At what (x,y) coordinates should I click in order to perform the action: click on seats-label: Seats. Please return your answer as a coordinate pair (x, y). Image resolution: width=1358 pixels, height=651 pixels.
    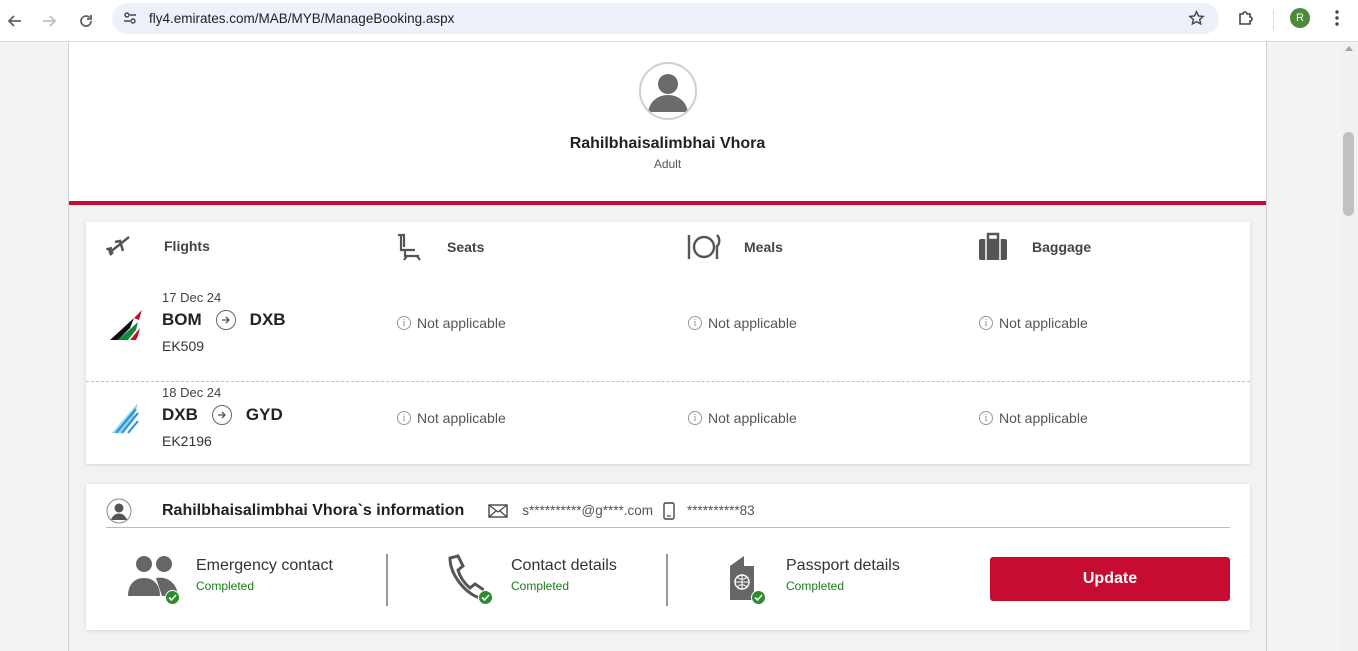
    Looking at the image, I should click on (466, 247).